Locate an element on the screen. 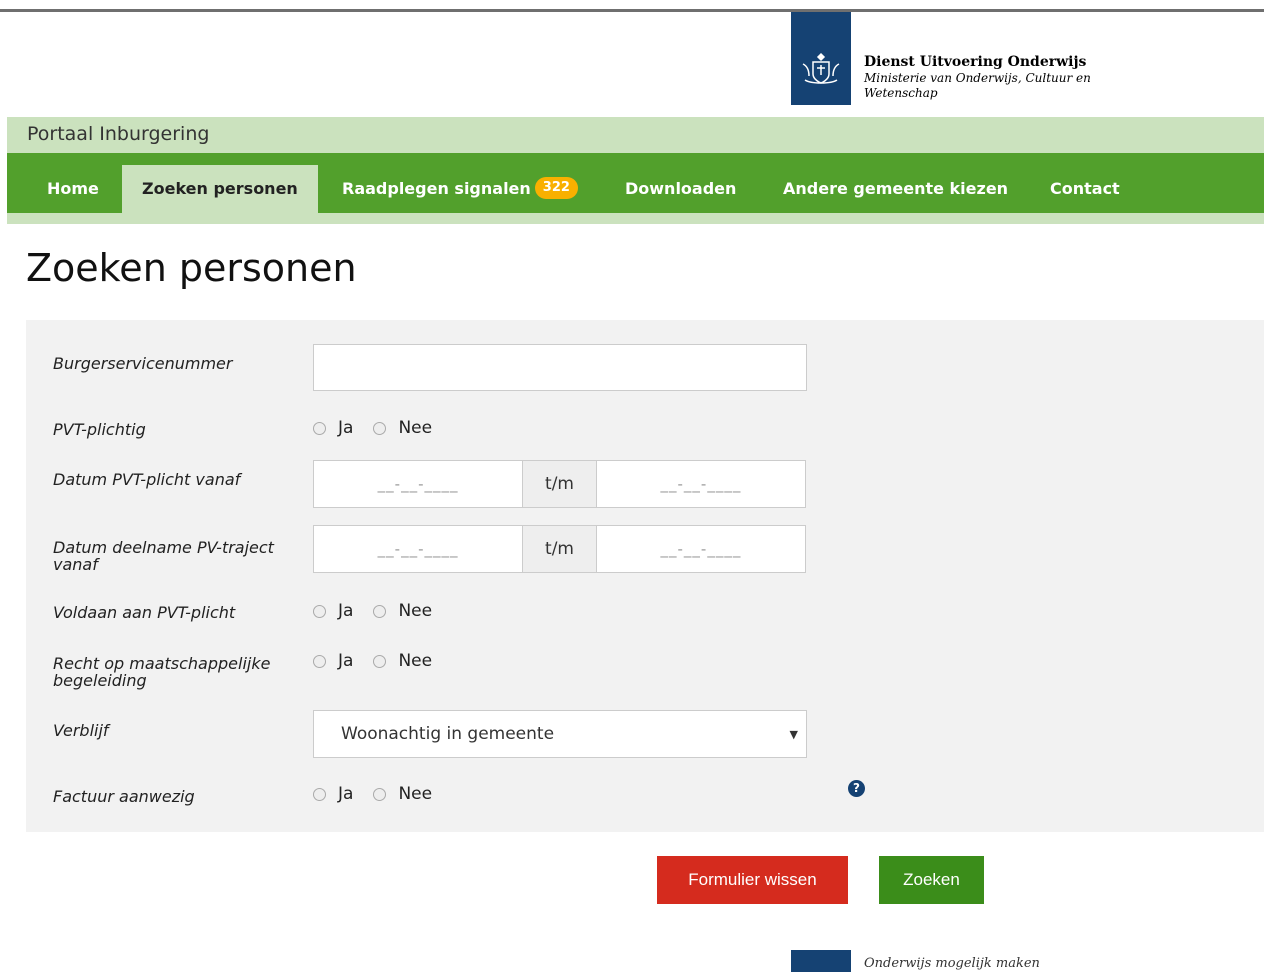  datum-pvt-to-input: __-__-____ is located at coordinates (701, 484).